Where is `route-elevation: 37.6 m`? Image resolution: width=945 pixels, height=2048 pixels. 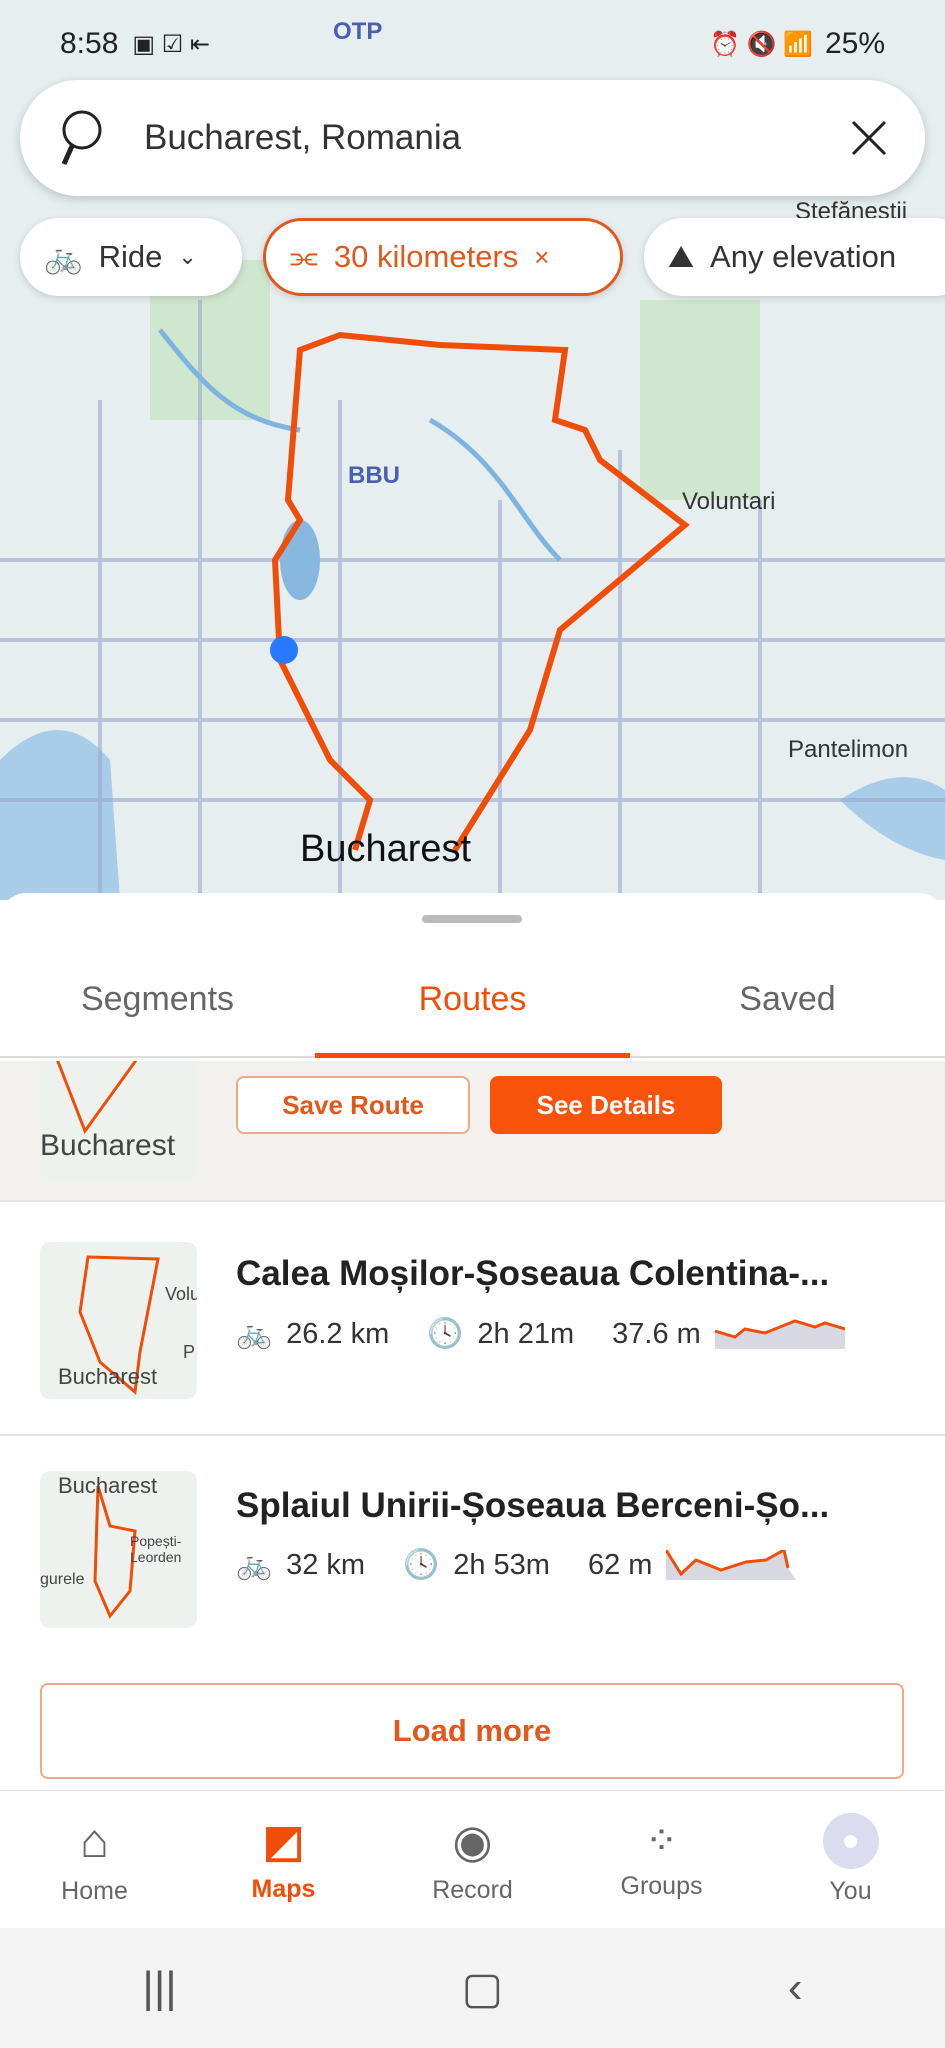
route-elevation: 37.6 m is located at coordinates (656, 1333).